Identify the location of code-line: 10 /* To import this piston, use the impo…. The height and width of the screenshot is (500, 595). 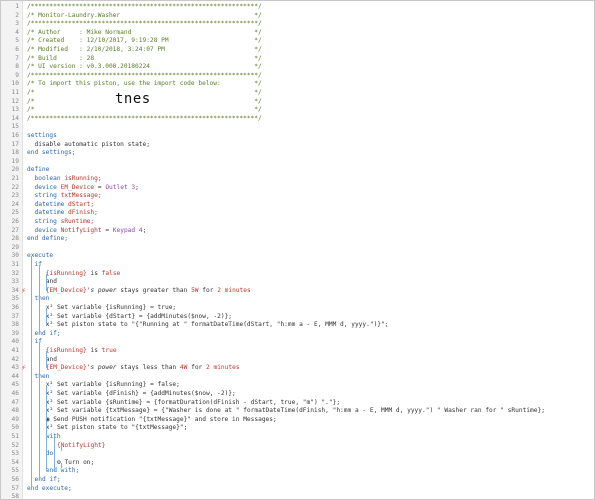
(297, 84).